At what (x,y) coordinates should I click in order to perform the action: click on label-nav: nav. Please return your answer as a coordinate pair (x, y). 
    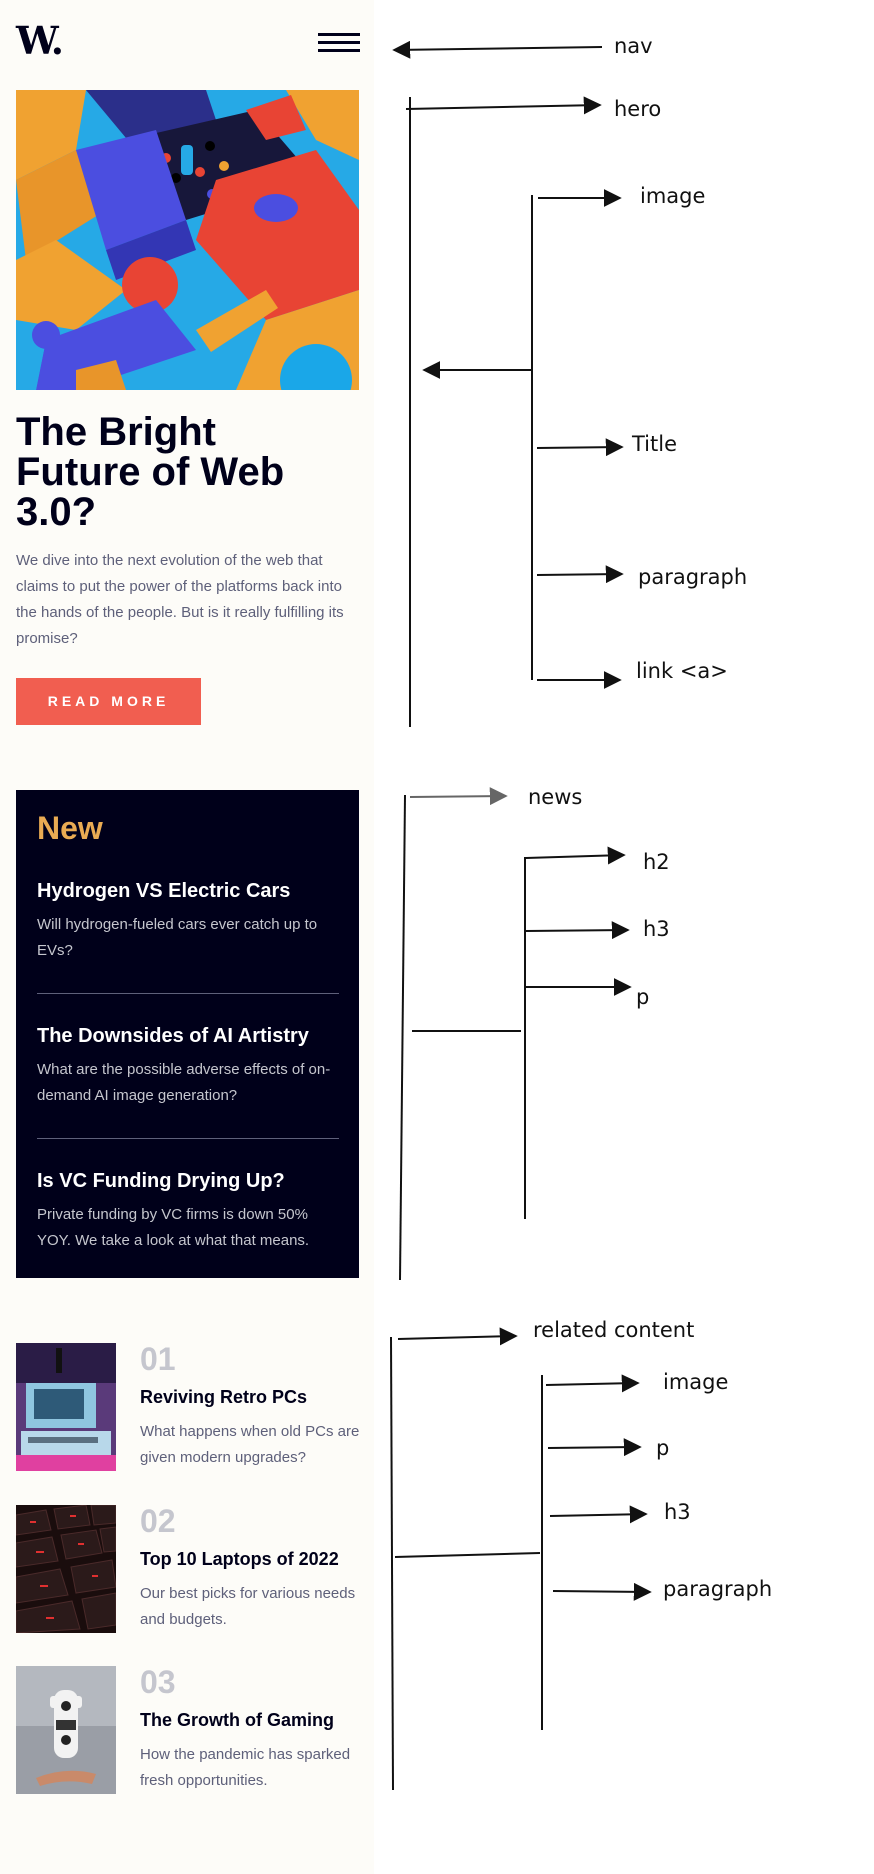
    Looking at the image, I should click on (633, 46).